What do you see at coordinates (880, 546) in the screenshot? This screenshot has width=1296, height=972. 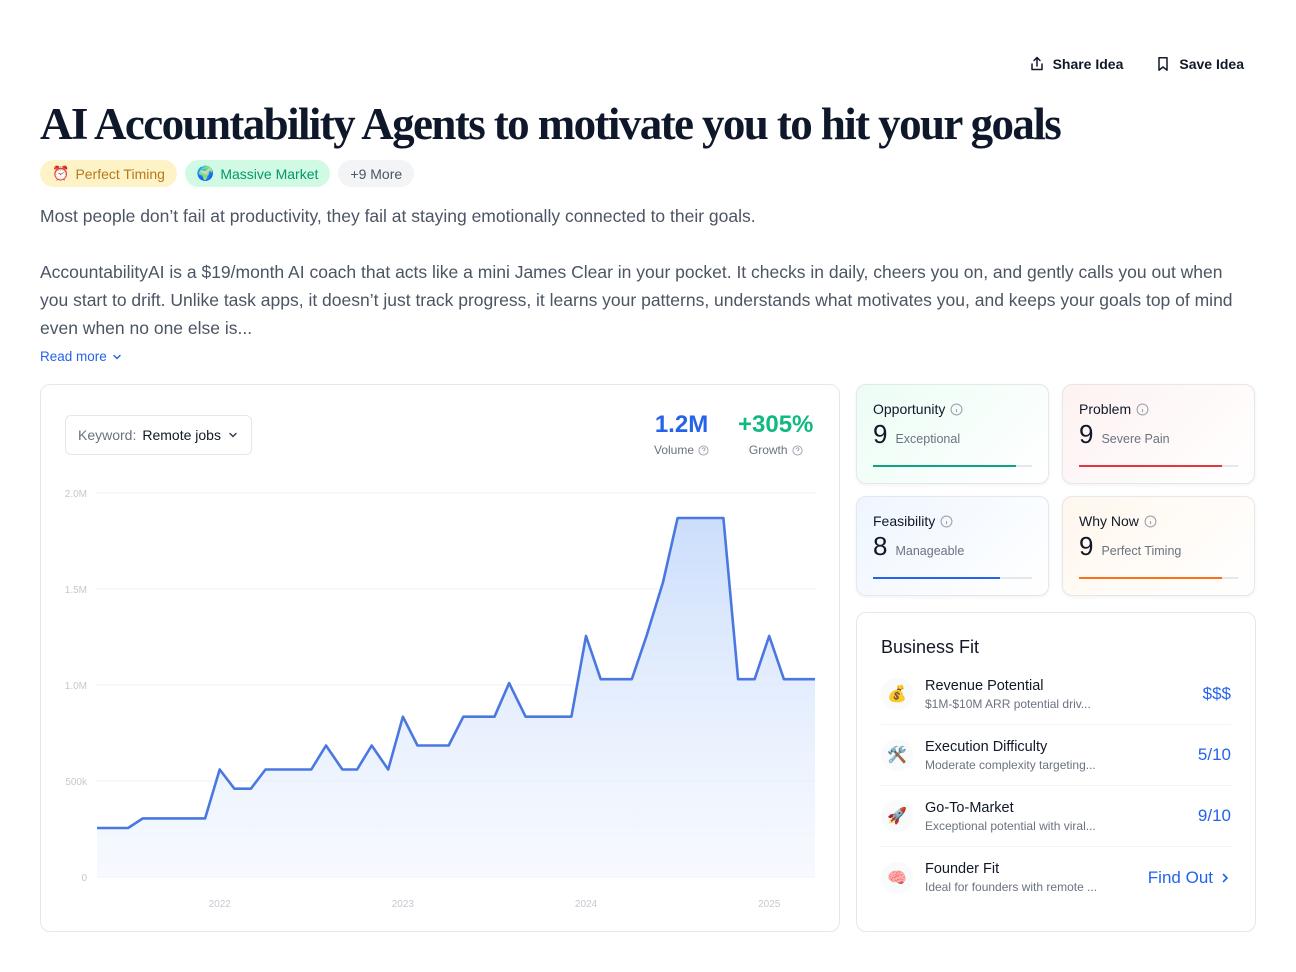 I see `score-value: 8` at bounding box center [880, 546].